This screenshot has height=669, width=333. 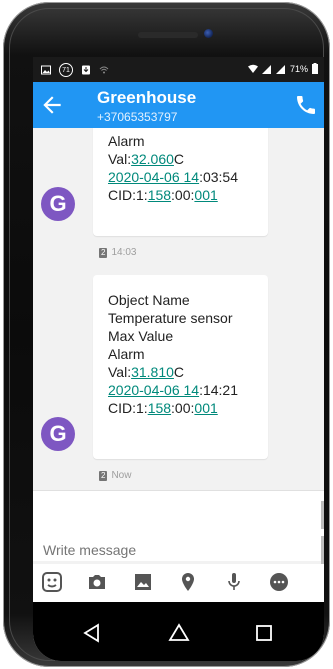 I want to click on back-triangle-icon, so click(x=92, y=633).